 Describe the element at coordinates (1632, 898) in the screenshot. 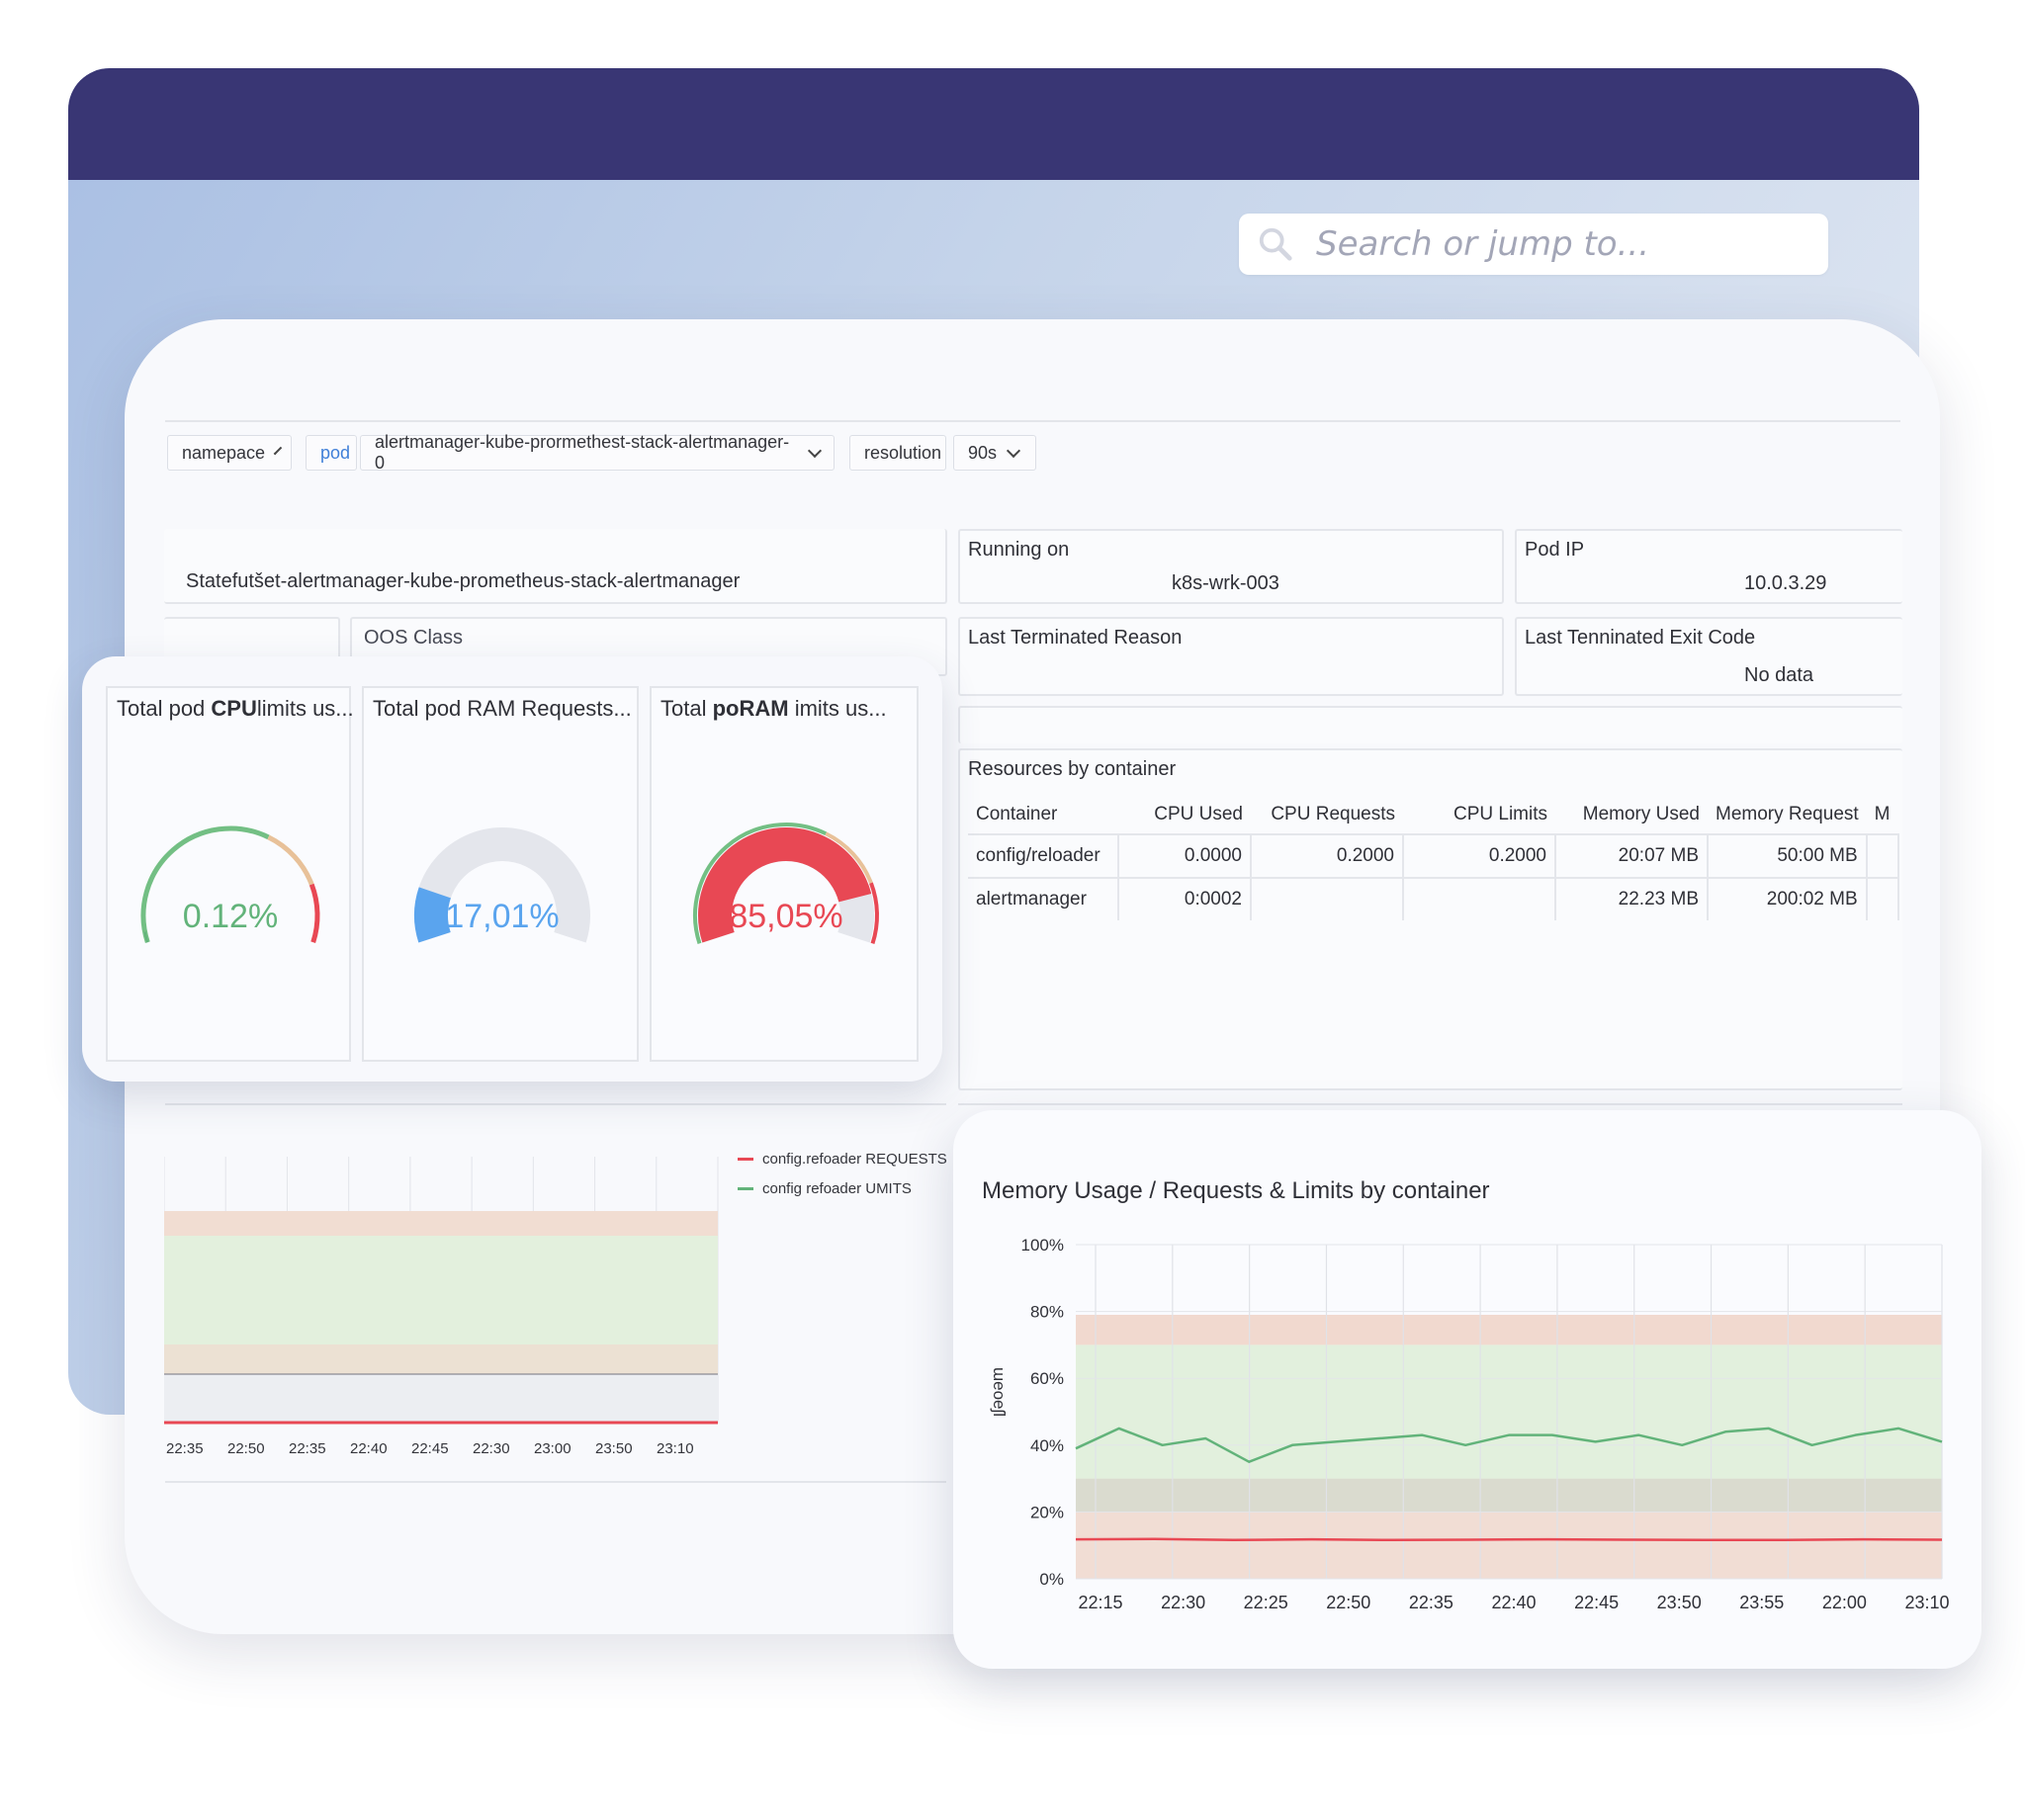

I see `table-cell: 22.23 MB` at that location.